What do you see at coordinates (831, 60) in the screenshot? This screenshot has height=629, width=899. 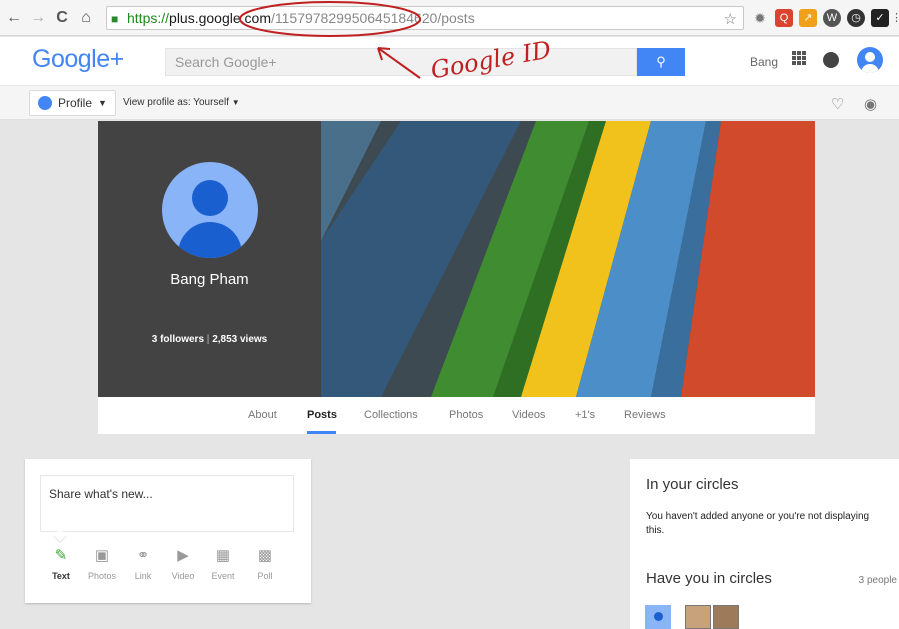 I see `notifications-icon` at bounding box center [831, 60].